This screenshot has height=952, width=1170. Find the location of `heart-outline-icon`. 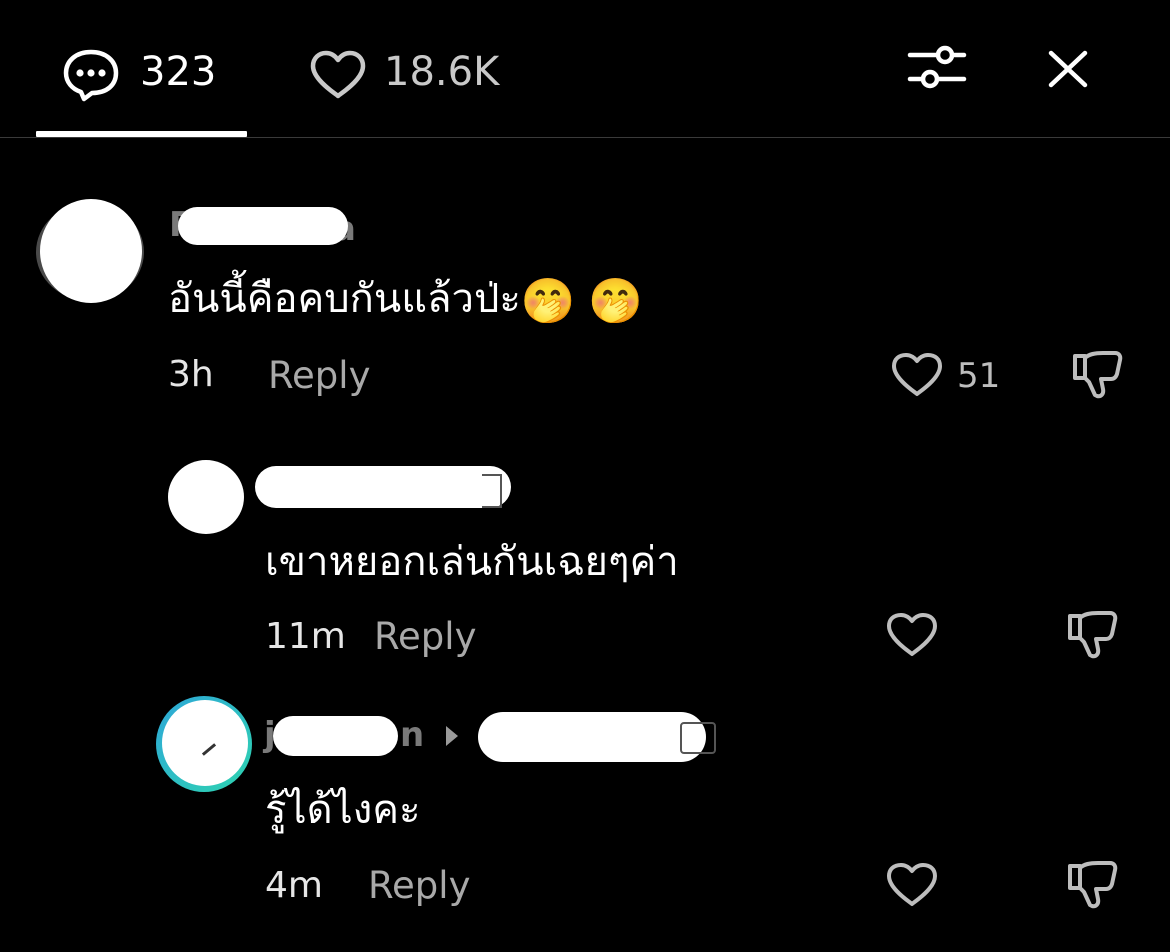

heart-outline-icon is located at coordinates (338, 75).